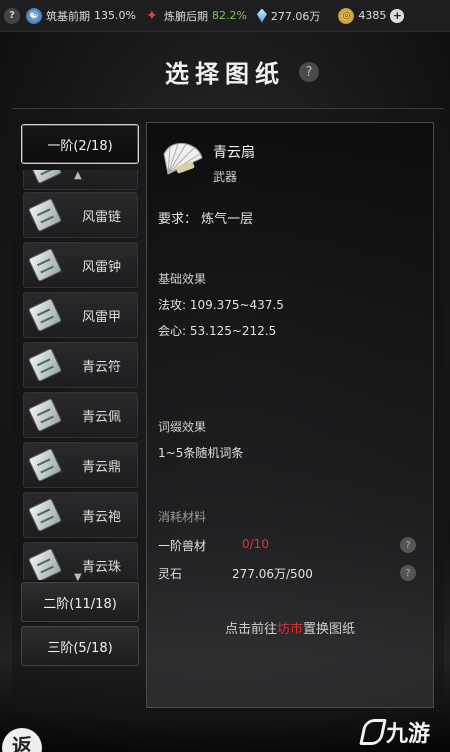 Image resolution: width=450 pixels, height=752 pixels. I want to click on requirement-value: 炼气一层, so click(227, 219).